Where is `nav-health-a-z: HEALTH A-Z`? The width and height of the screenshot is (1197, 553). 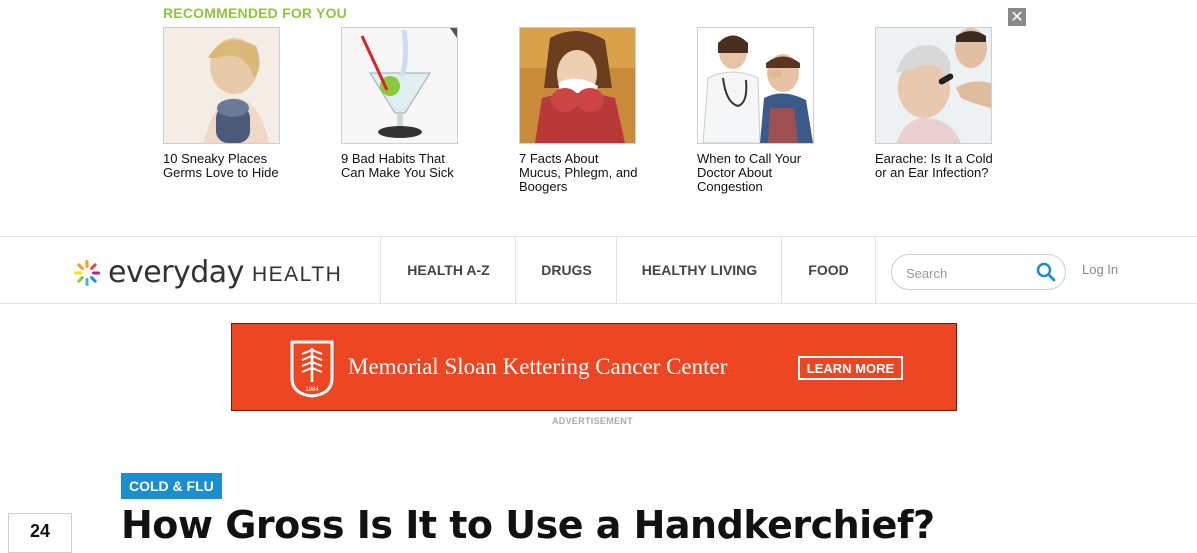
nav-health-a-z: HEALTH A-Z is located at coordinates (448, 270).